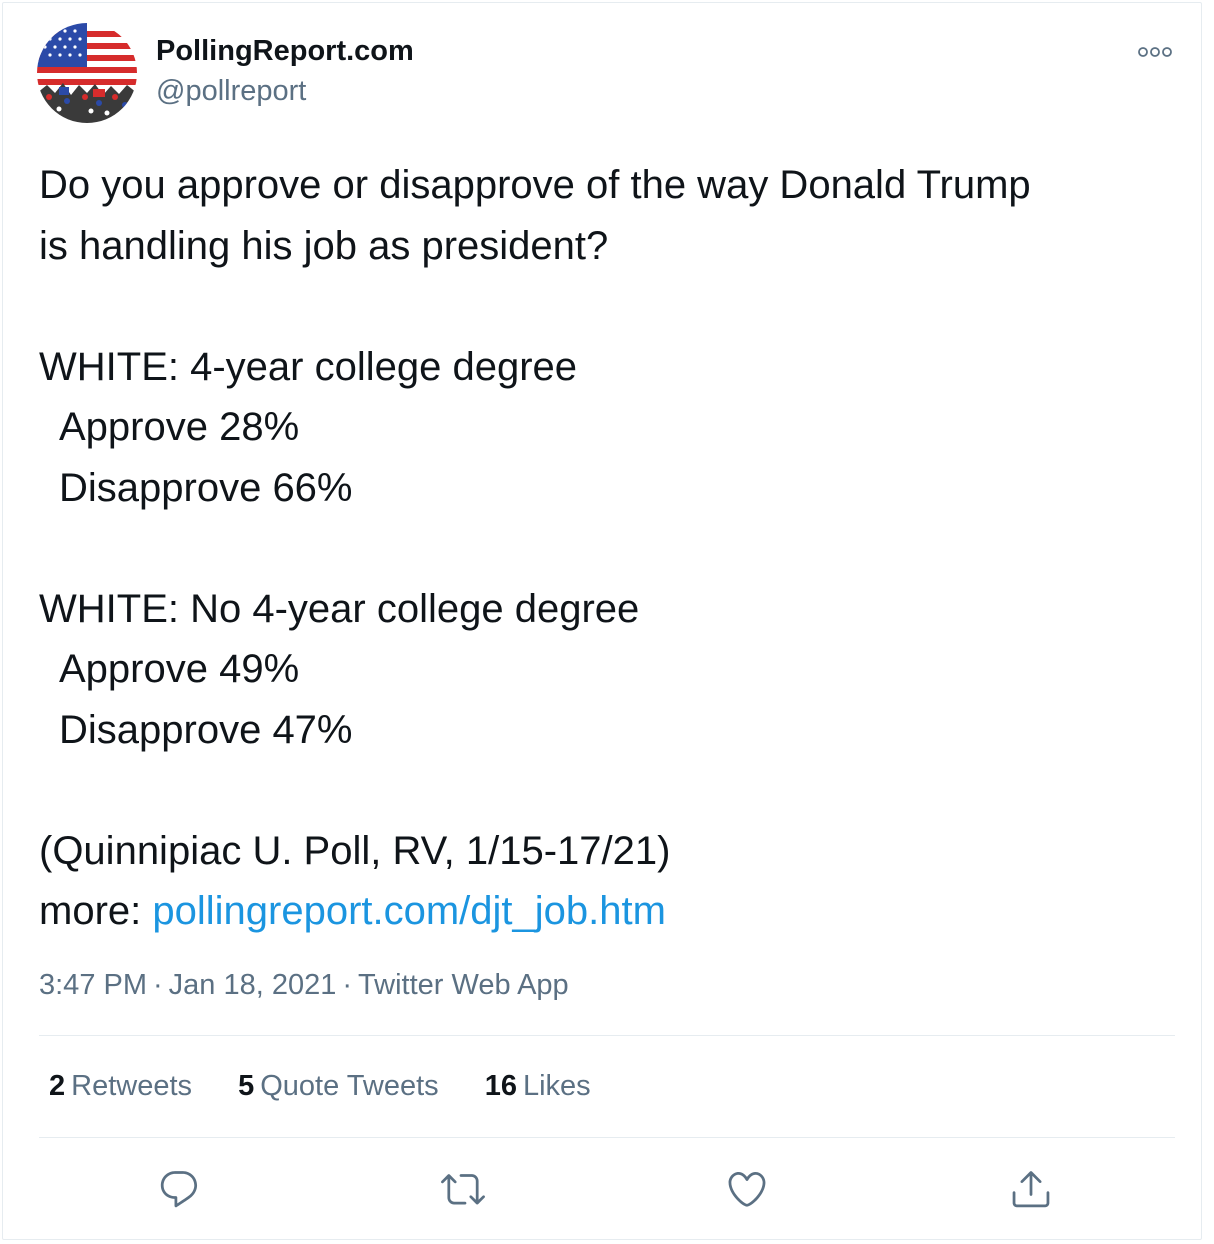  What do you see at coordinates (409, 911) in the screenshot?
I see `pollingreport-link: pollingreport.com/djt_job.htm` at bounding box center [409, 911].